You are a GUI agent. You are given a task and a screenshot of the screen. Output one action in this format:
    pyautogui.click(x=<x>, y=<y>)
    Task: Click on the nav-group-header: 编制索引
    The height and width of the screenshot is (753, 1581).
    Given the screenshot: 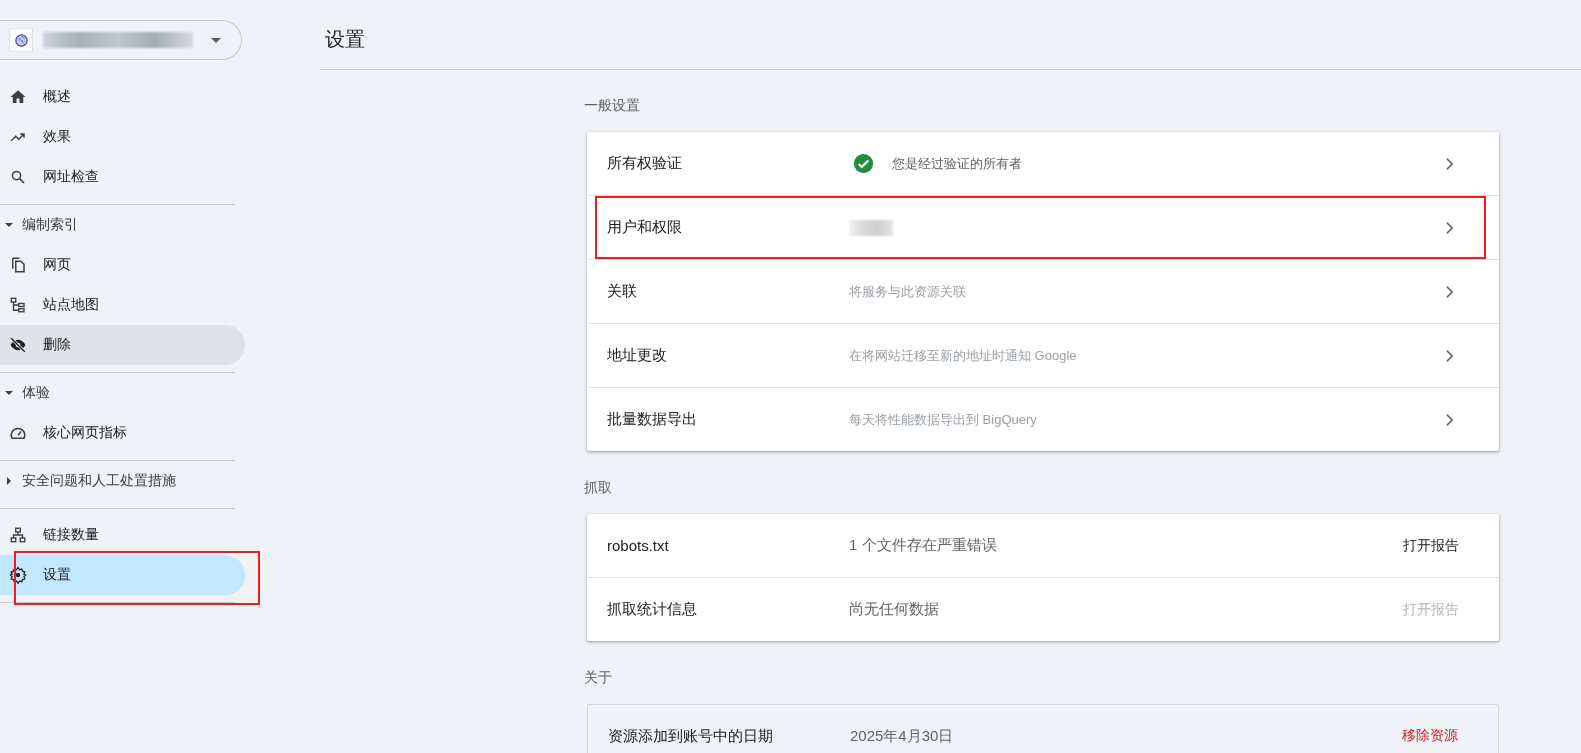 What is the action you would take?
    pyautogui.click(x=131, y=225)
    